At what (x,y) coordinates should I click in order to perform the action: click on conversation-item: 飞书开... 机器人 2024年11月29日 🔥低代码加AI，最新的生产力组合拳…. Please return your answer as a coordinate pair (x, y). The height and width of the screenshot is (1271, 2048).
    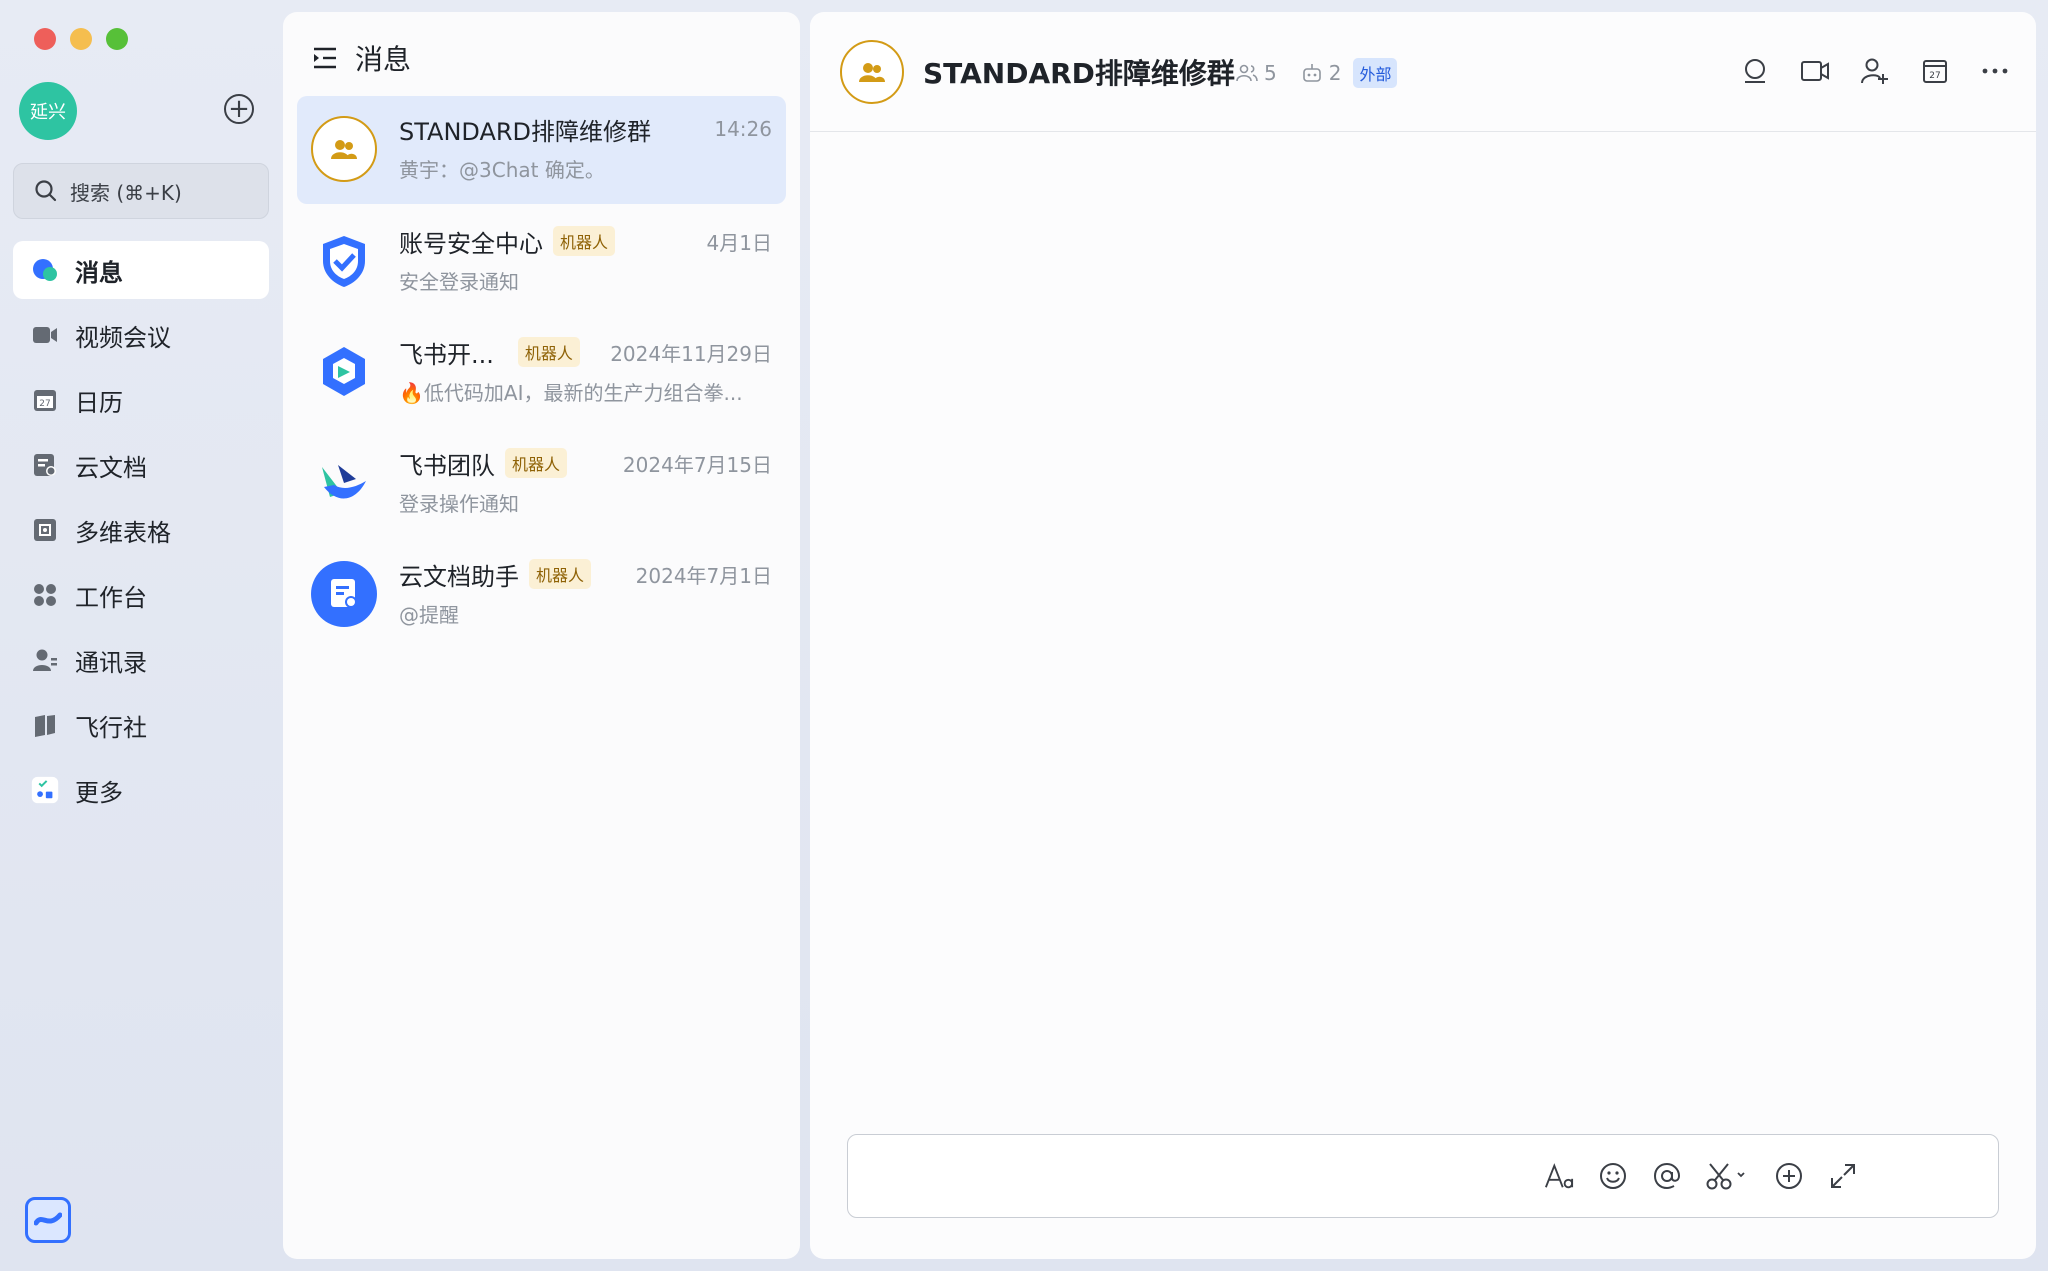
    Looking at the image, I should click on (541, 373).